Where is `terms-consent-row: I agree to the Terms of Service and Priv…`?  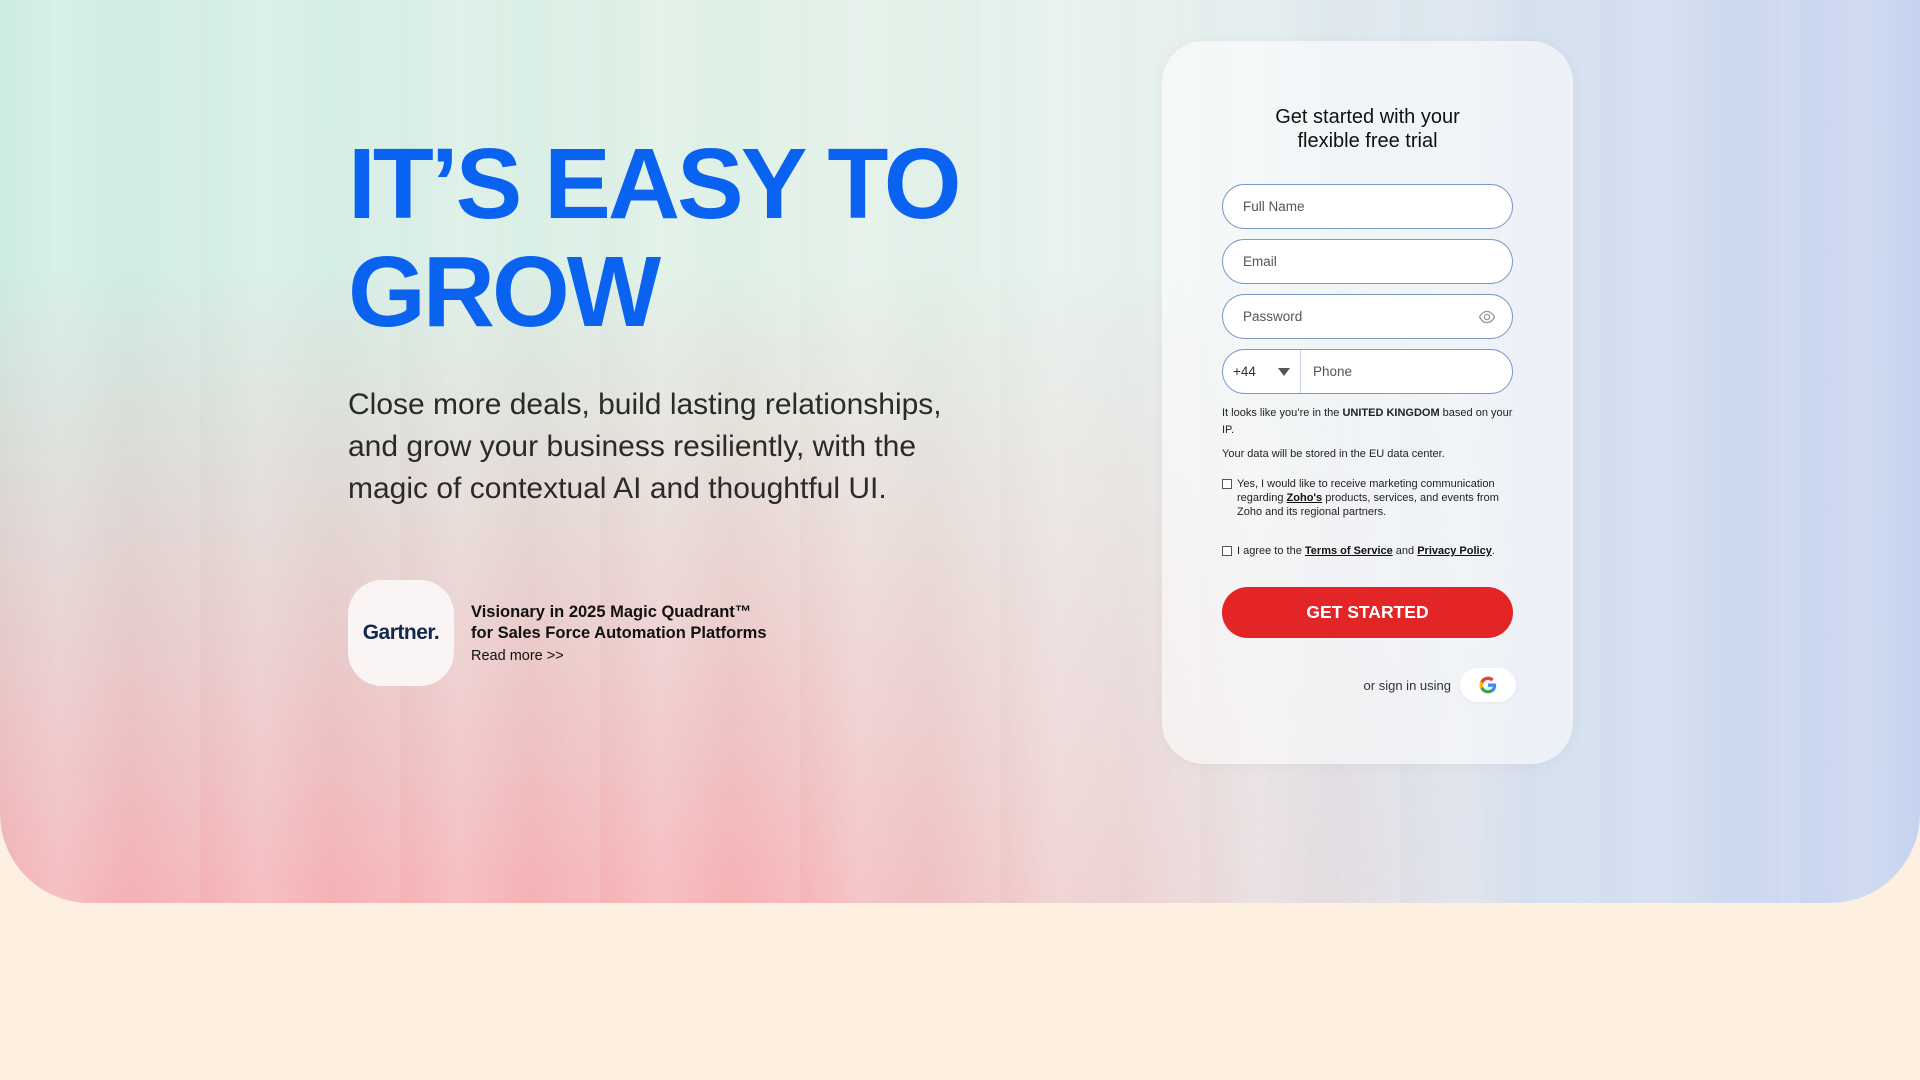 terms-consent-row: I agree to the Terms of Service and Priv… is located at coordinates (1372, 551).